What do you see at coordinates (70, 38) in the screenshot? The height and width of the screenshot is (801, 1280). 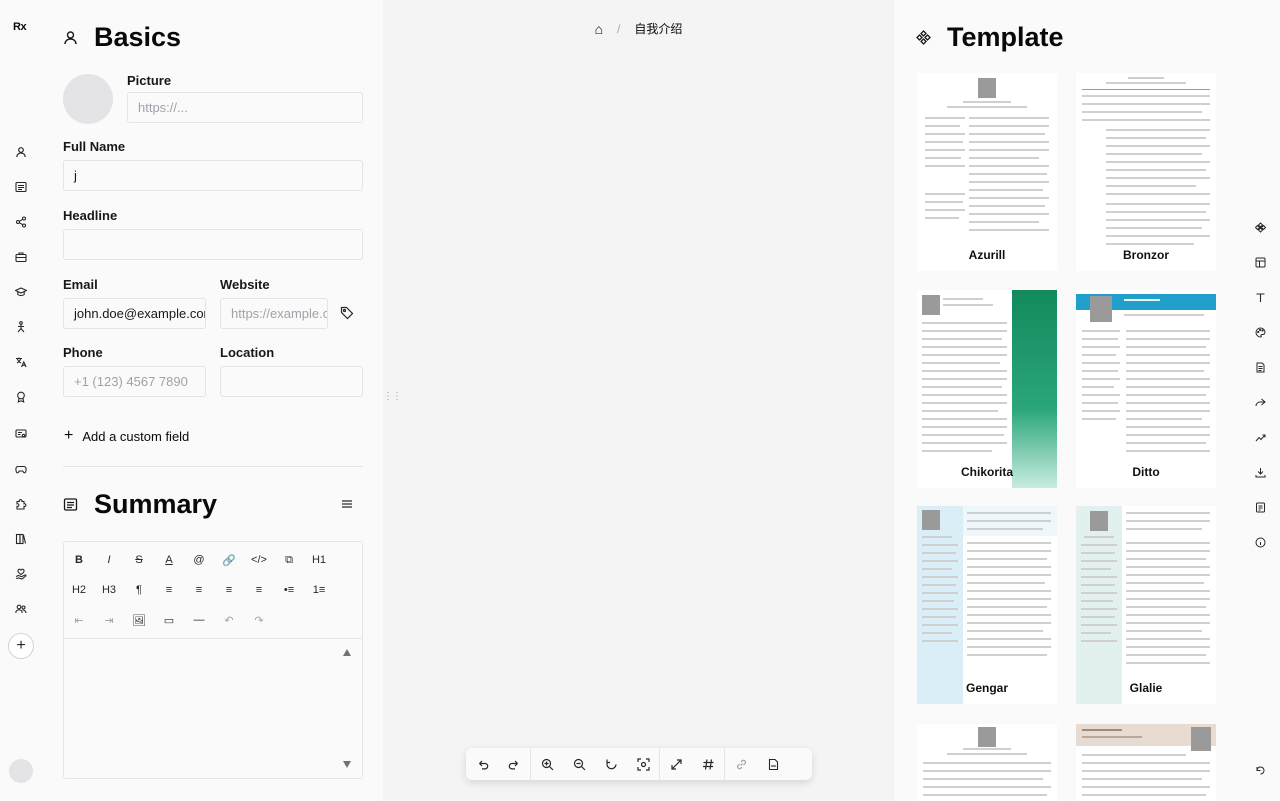 I see `basics-user-icon` at bounding box center [70, 38].